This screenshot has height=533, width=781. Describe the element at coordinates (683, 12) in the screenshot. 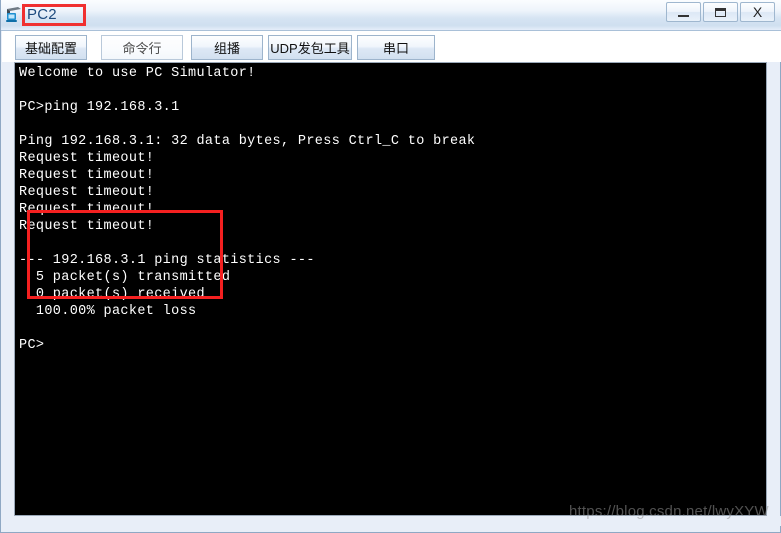

I see `minimize-button` at that location.